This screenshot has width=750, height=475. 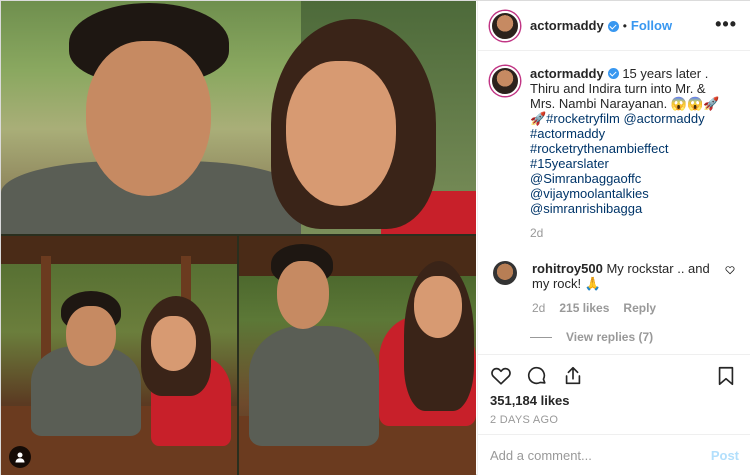 What do you see at coordinates (630, 133) in the screenshot?
I see `caption-tag: #actormaddy` at bounding box center [630, 133].